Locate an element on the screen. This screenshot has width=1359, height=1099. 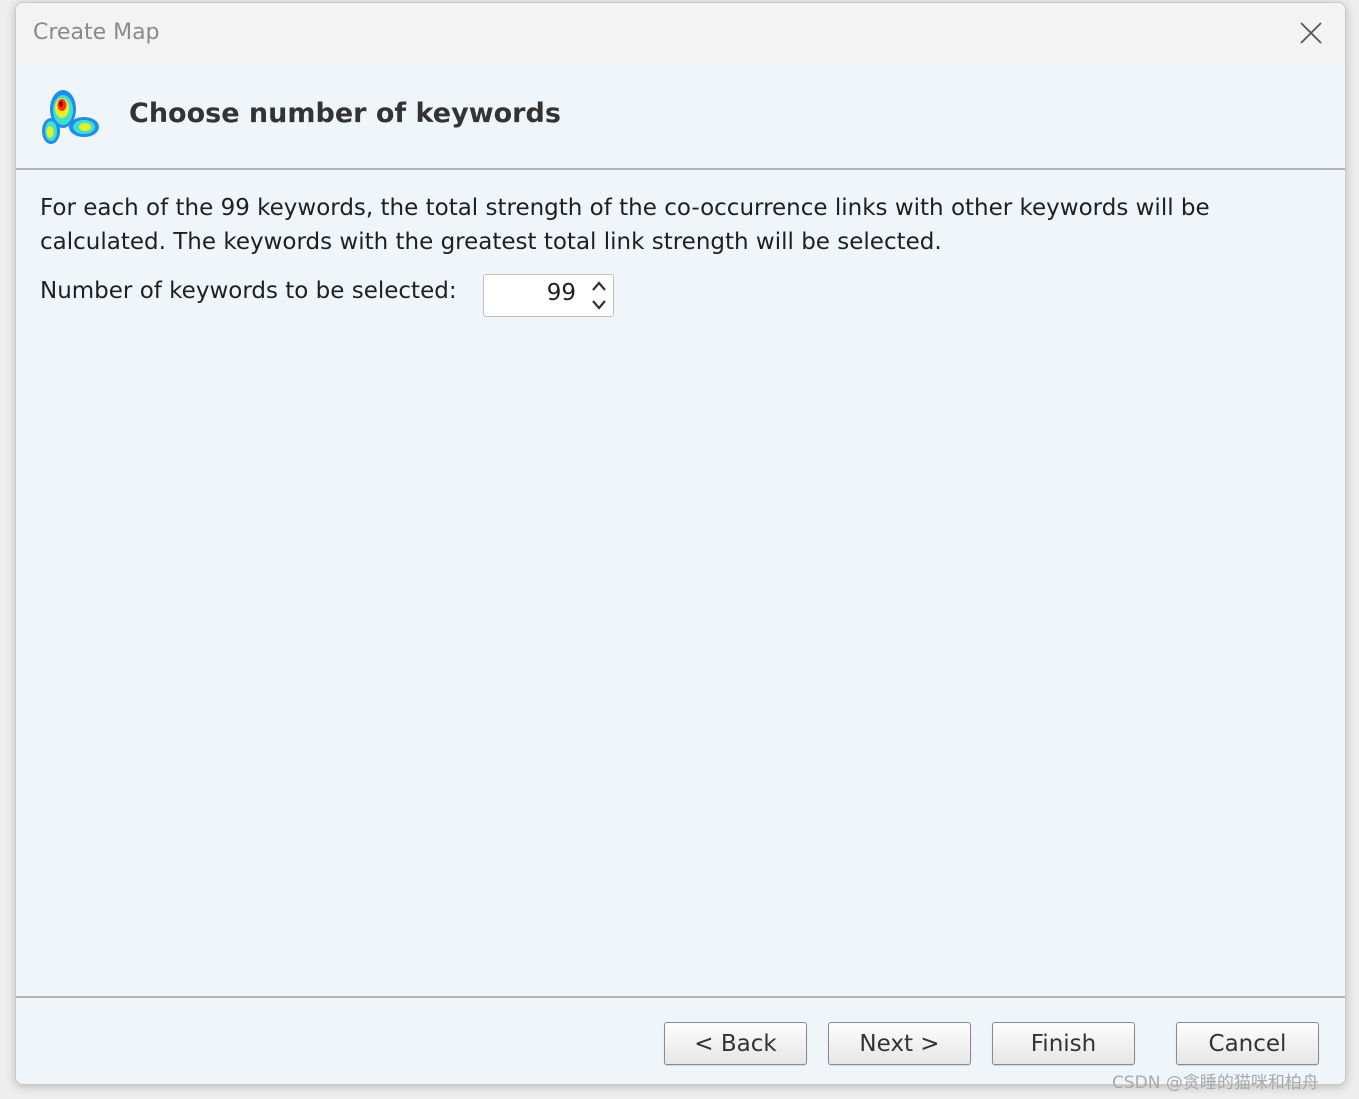
chevron-up-icon is located at coordinates (599, 286).